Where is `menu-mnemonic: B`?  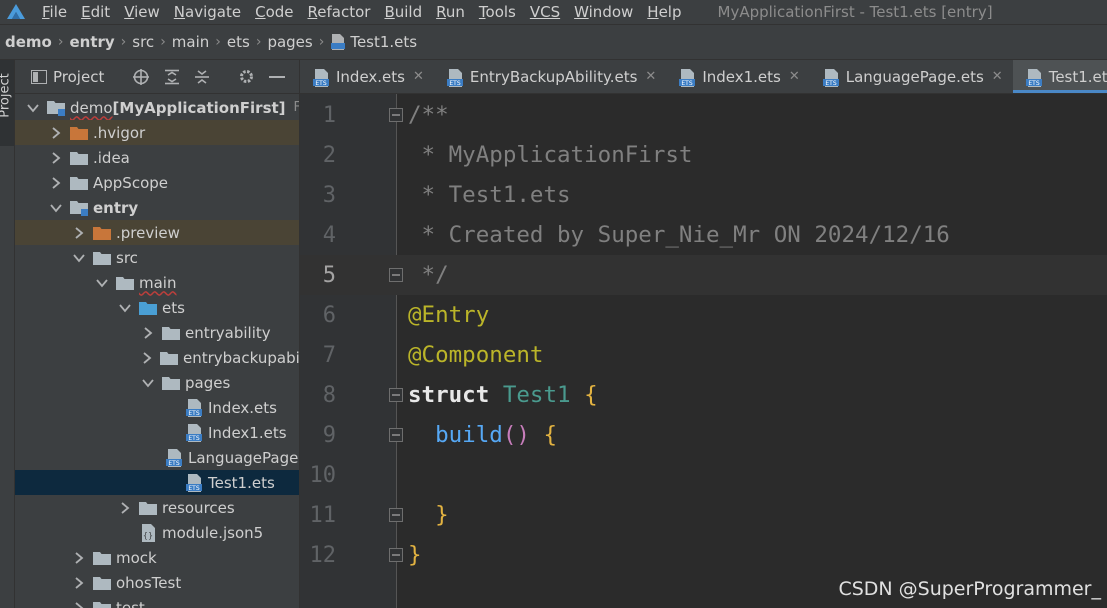
menu-mnemonic: B is located at coordinates (389, 12).